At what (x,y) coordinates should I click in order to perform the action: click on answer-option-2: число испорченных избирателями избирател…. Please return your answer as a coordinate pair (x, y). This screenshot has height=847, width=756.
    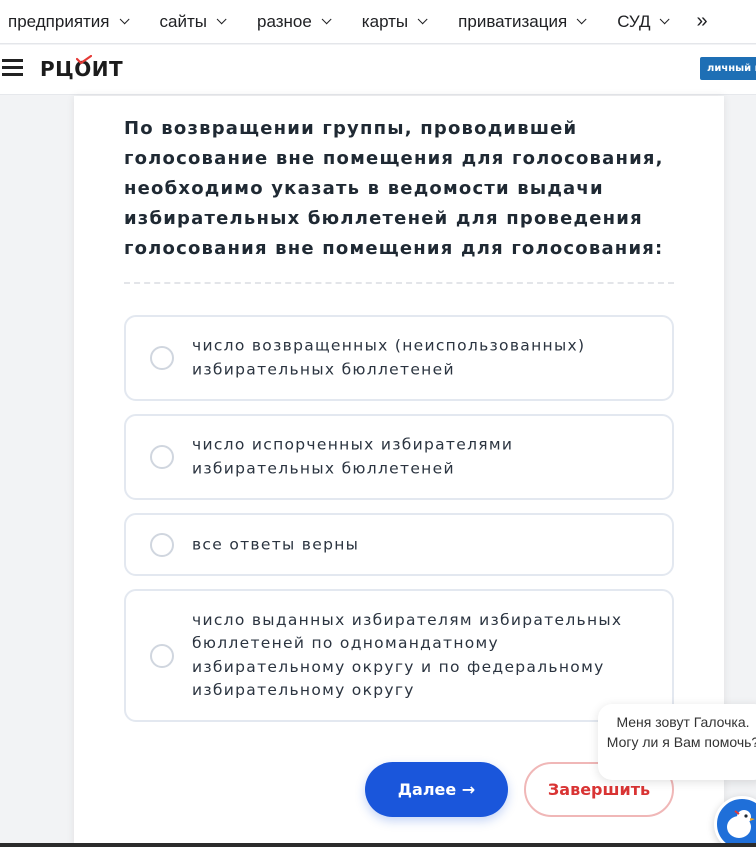
    Looking at the image, I should click on (399, 457).